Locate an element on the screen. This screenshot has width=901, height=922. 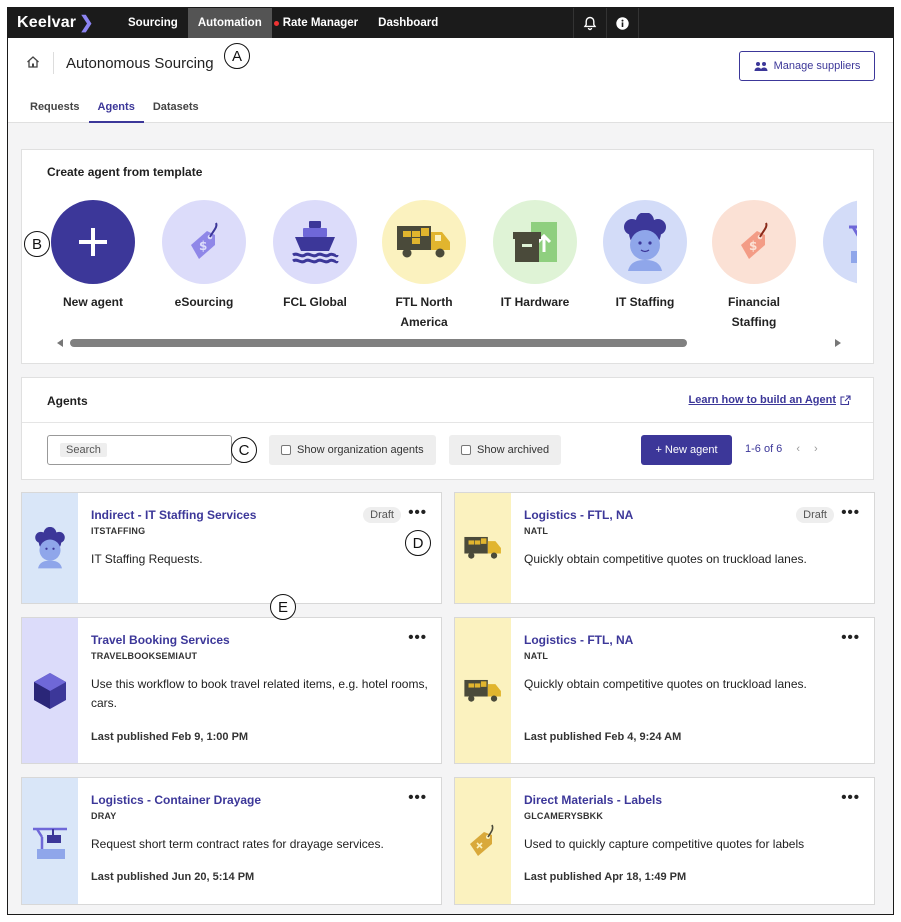
manage-suppliers-button: Manage suppliers is located at coordinates (807, 66).